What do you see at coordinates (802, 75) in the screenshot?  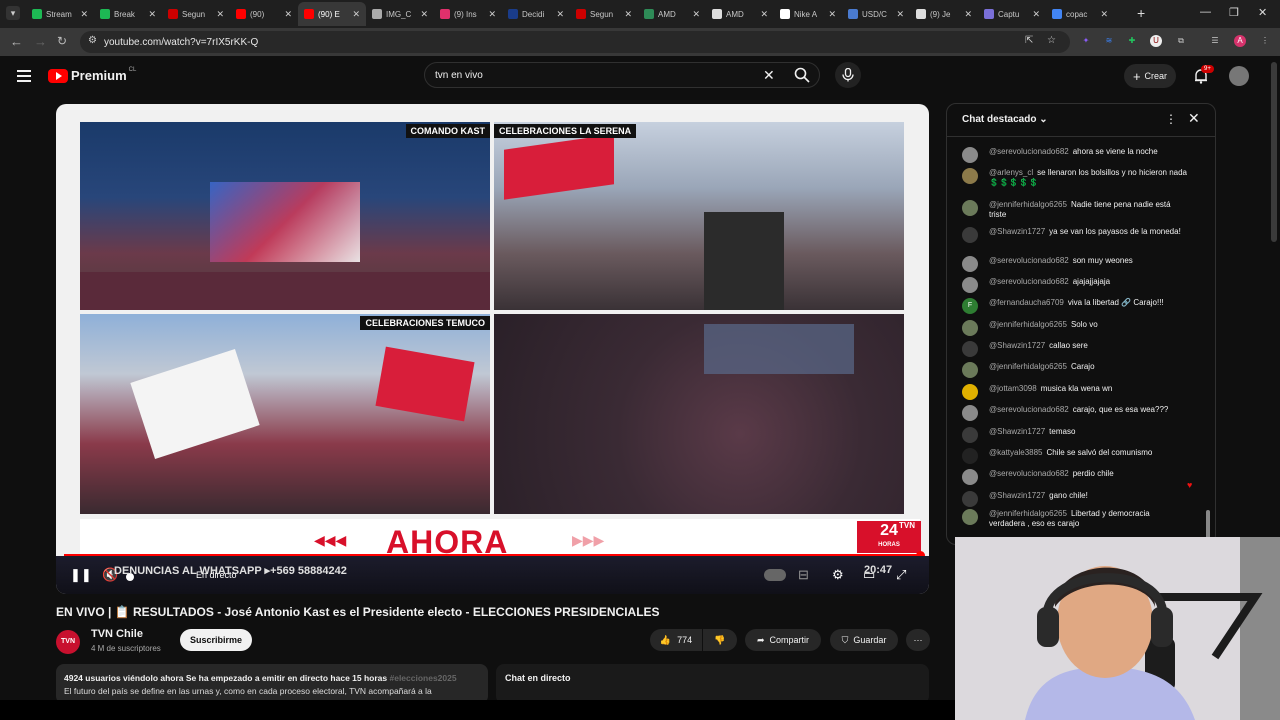 I see `search-button` at bounding box center [802, 75].